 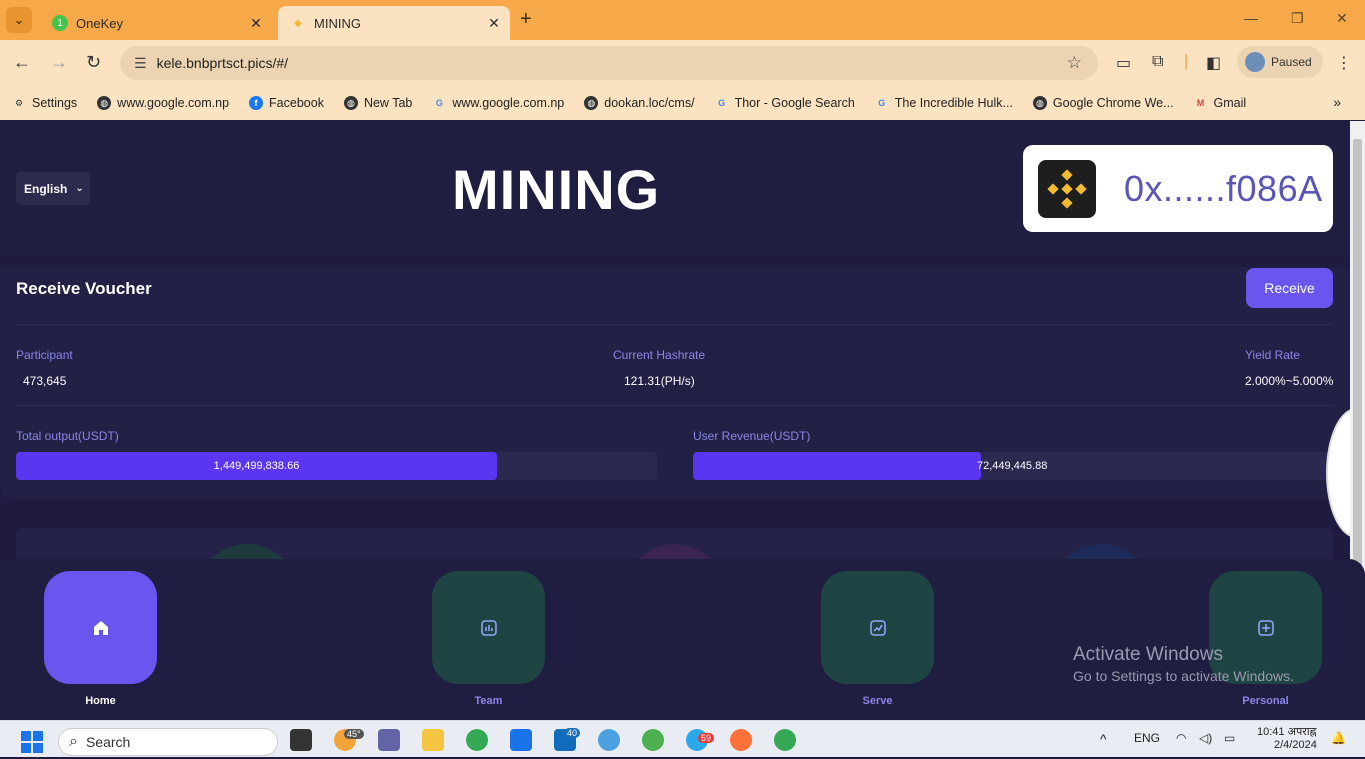 I want to click on bookmark-item: M Gmail, so click(x=1220, y=103).